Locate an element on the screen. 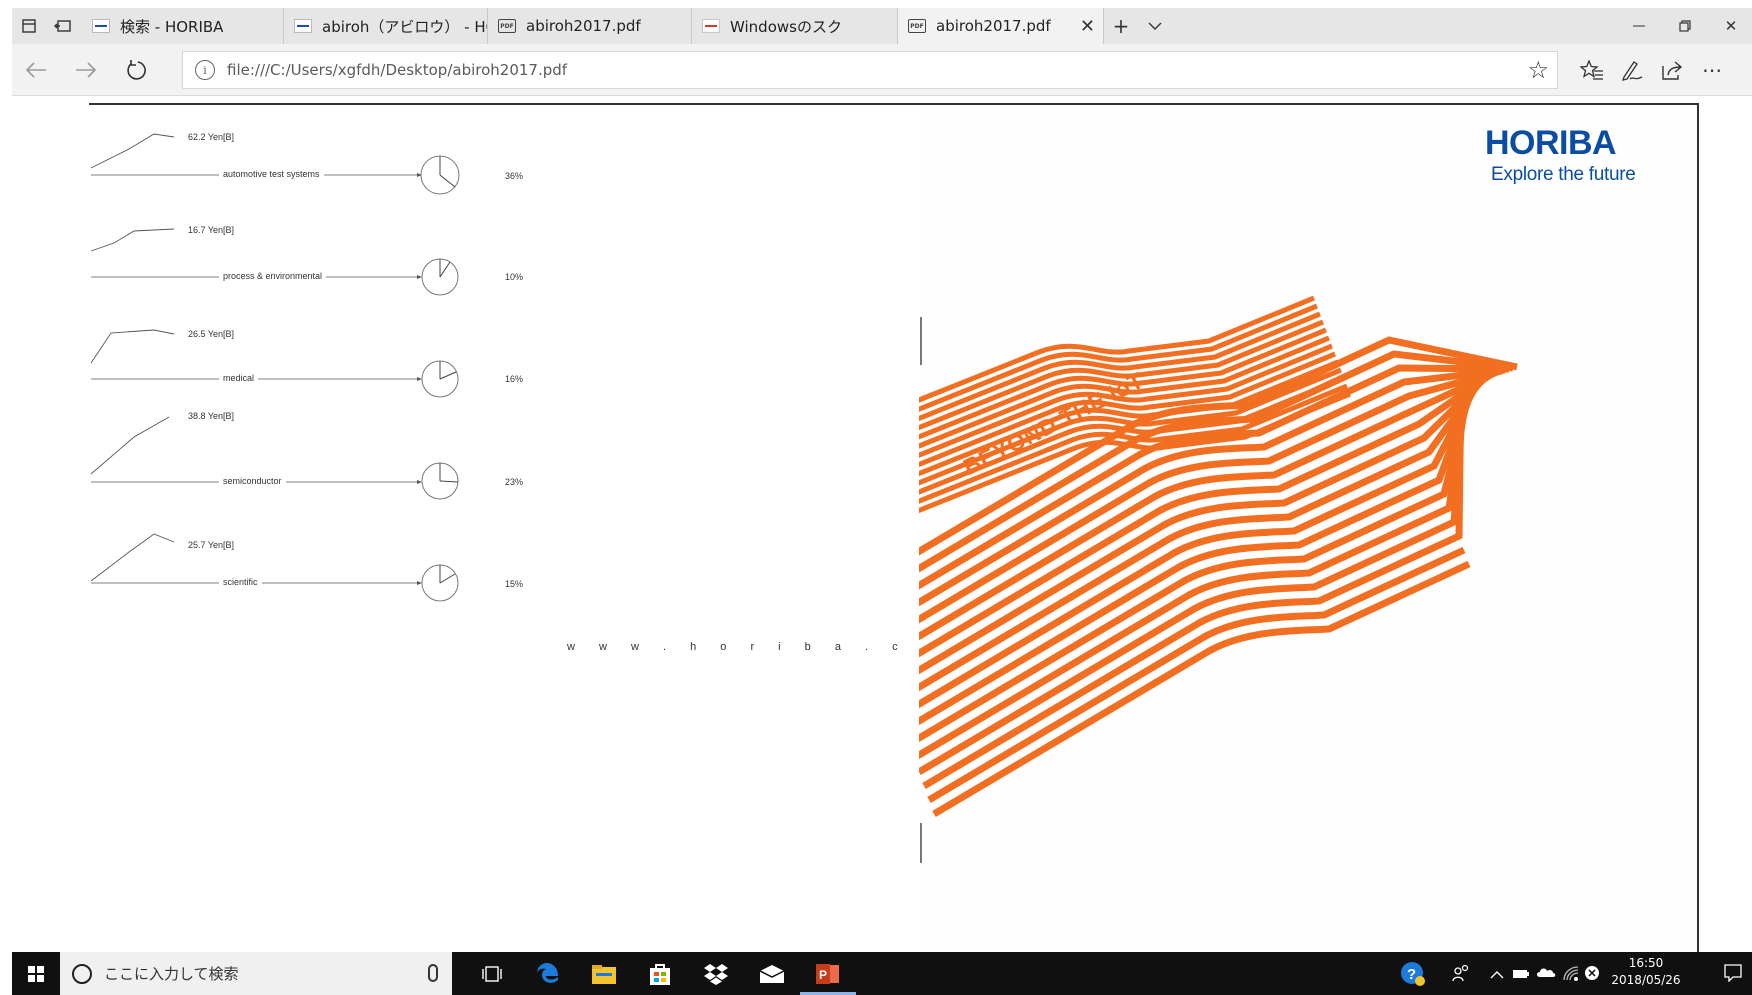  powerpoint-icon: P is located at coordinates (828, 973).